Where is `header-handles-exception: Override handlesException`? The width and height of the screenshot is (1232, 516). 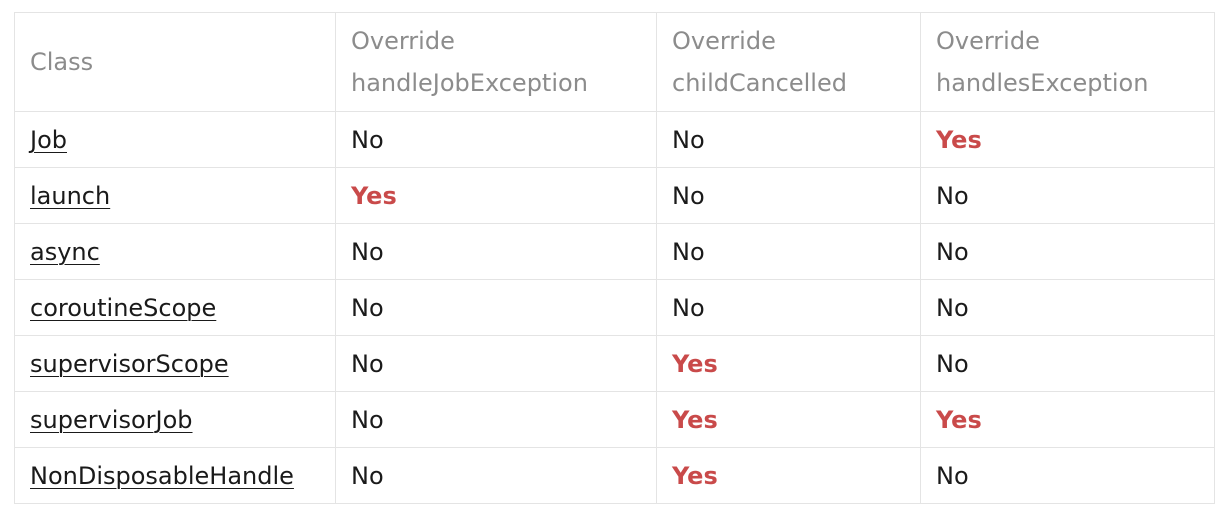 header-handles-exception: Override handlesException is located at coordinates (1067, 62).